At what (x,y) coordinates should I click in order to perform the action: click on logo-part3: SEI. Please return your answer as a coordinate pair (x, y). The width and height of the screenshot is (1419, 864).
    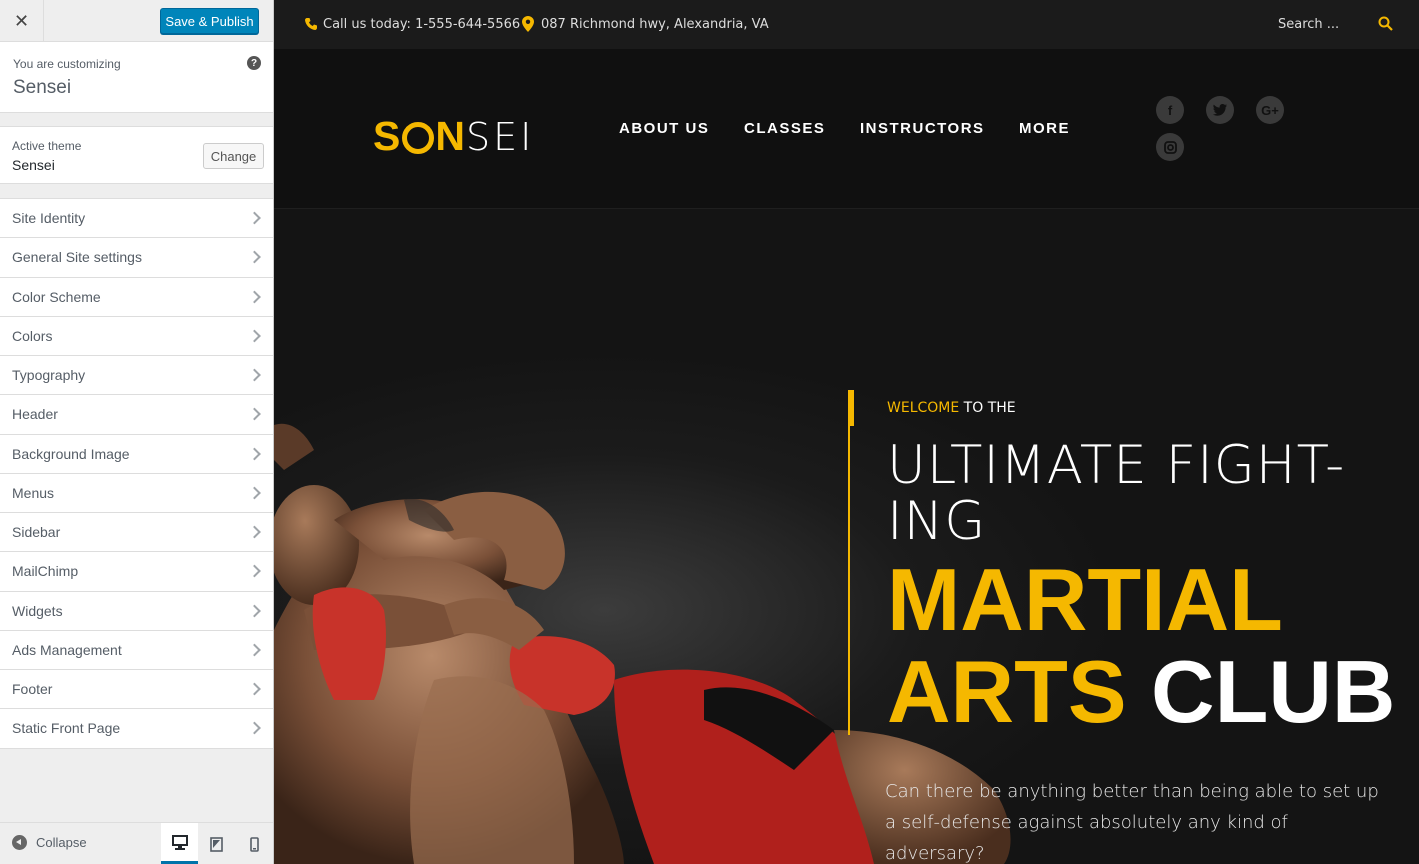
    Looking at the image, I should click on (500, 136).